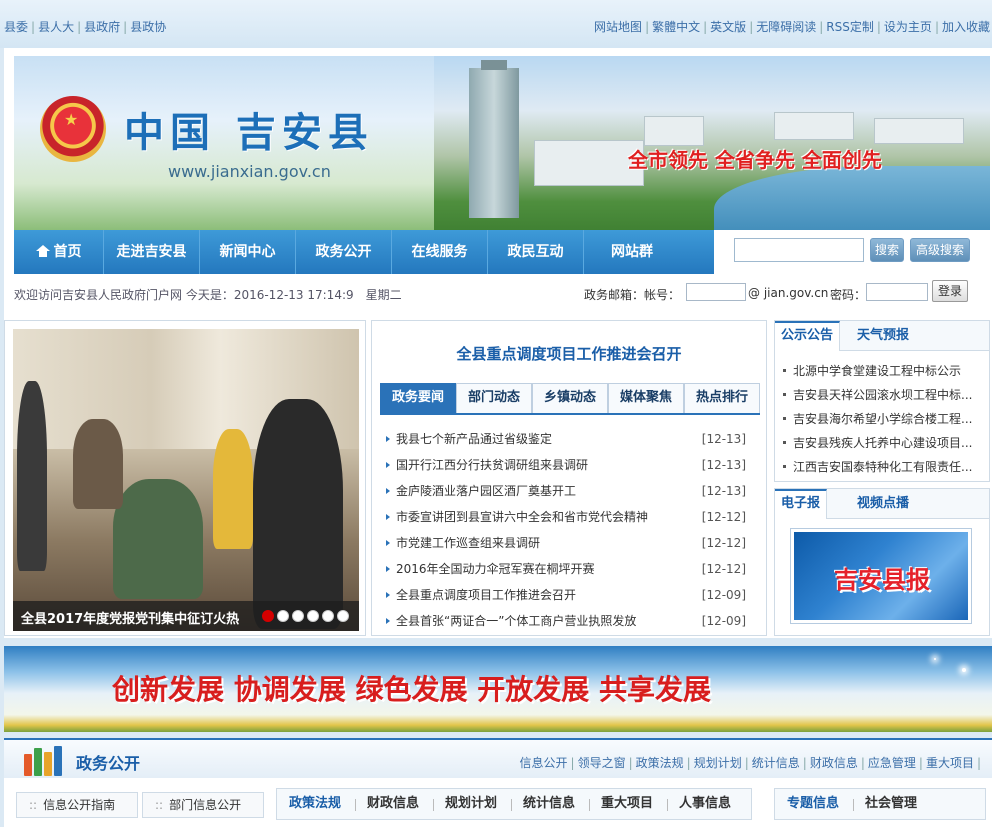  I want to click on nav-item-gov-affairs: 政务公开, so click(344, 252).